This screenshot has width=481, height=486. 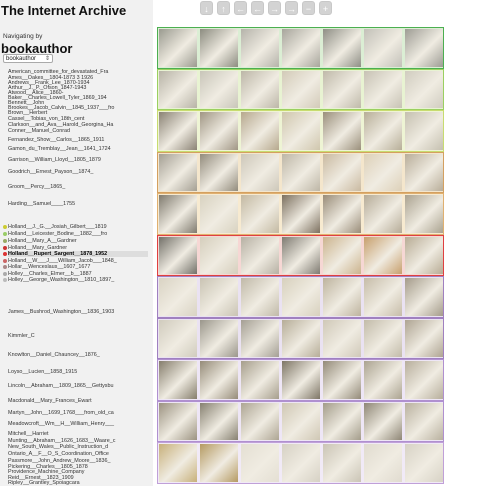 What do you see at coordinates (78, 204) in the screenshot?
I see `author-list-item: Harding__Samuel____1755` at bounding box center [78, 204].